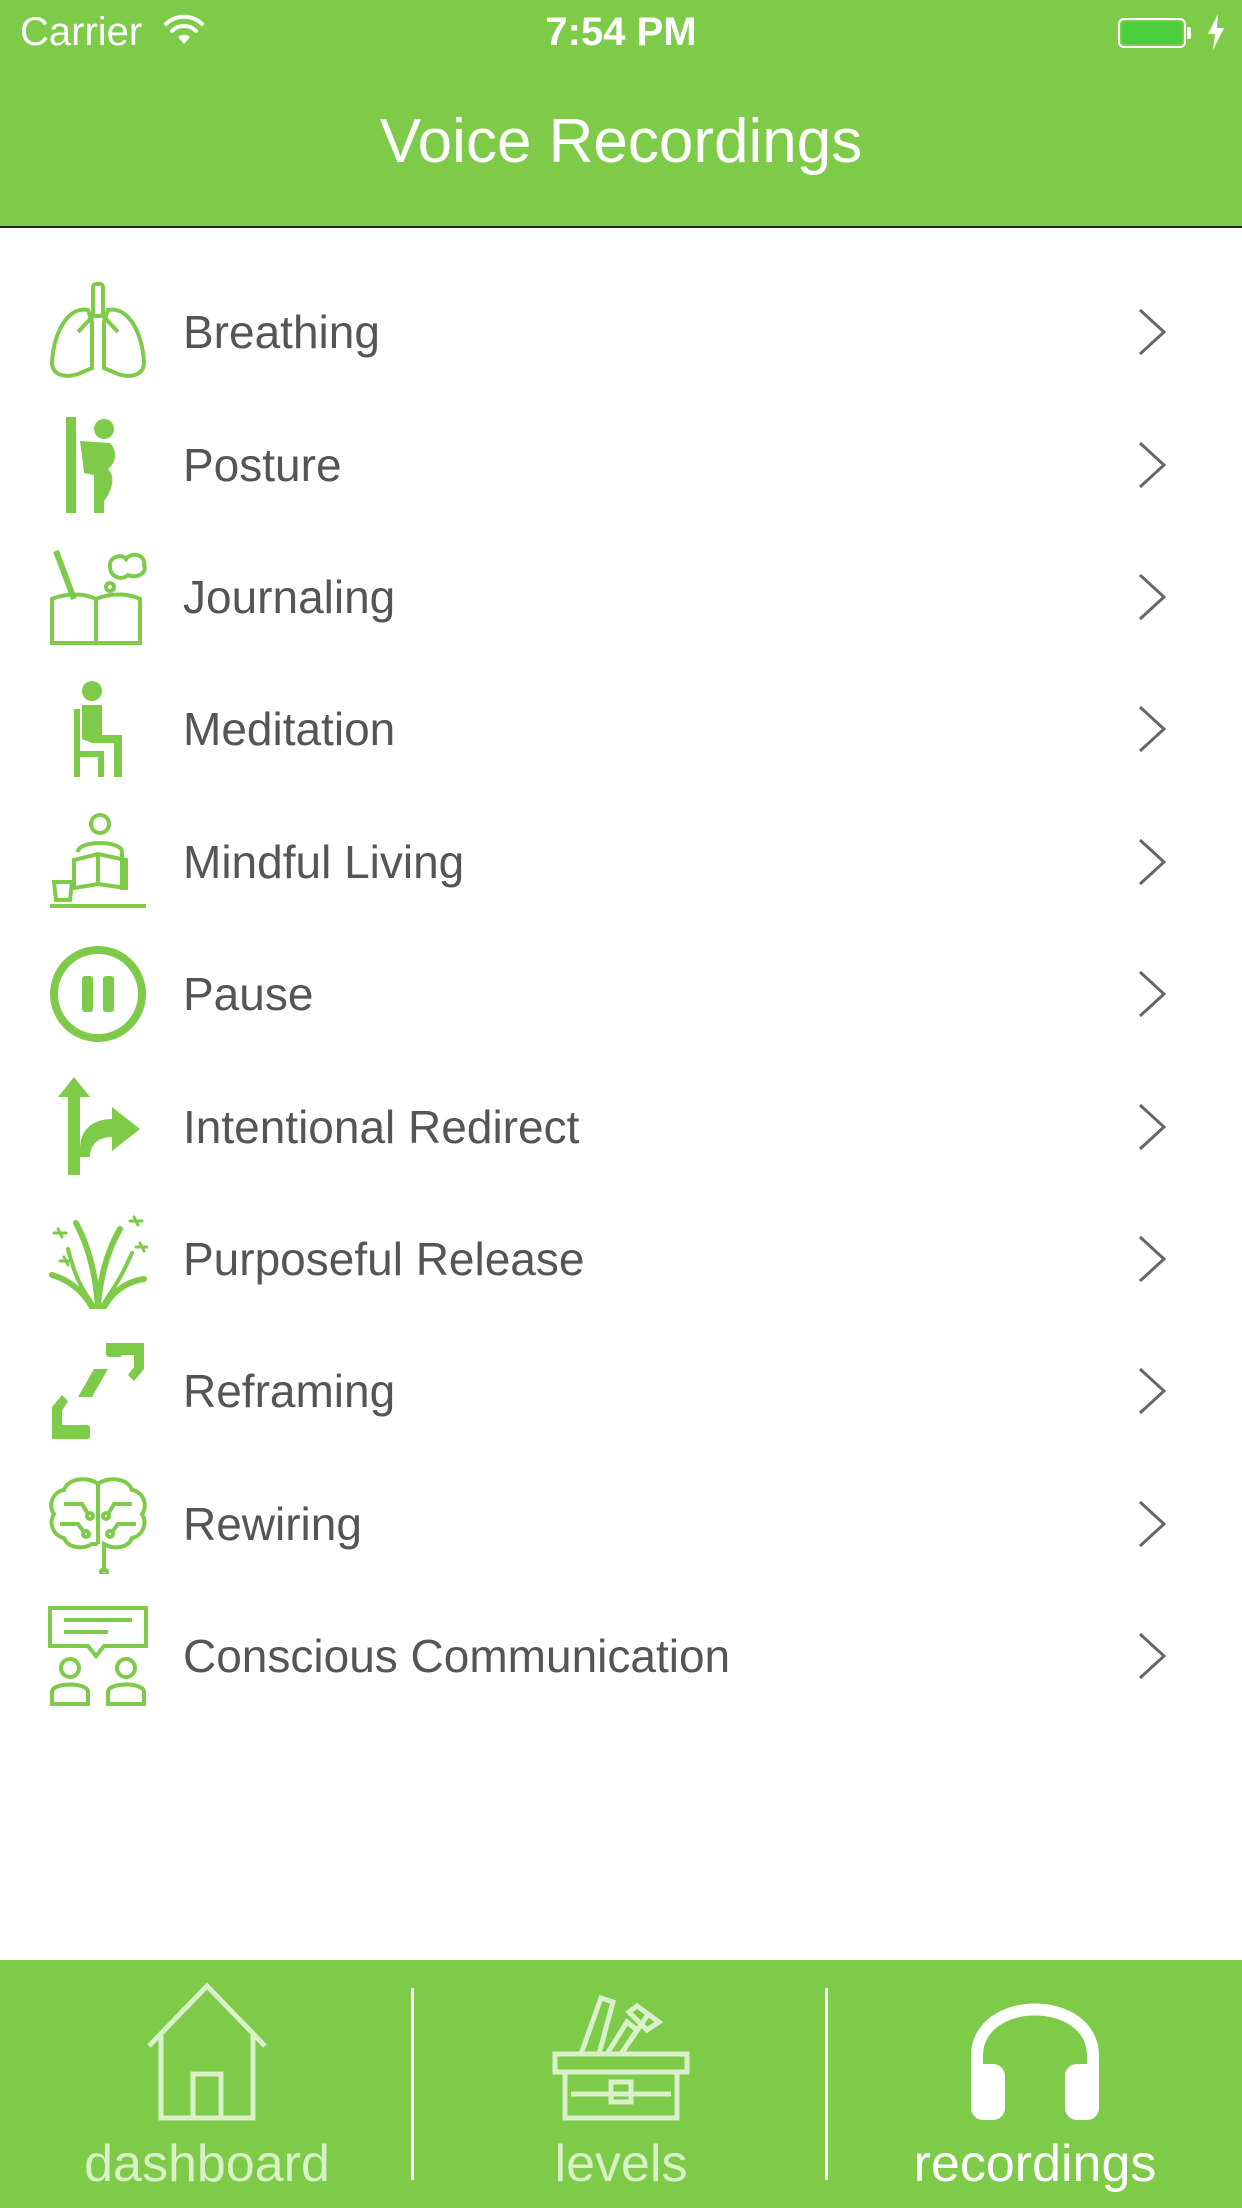 This screenshot has height=2208, width=1242. What do you see at coordinates (272, 1523) in the screenshot?
I see `list-item-label: Rewiring` at bounding box center [272, 1523].